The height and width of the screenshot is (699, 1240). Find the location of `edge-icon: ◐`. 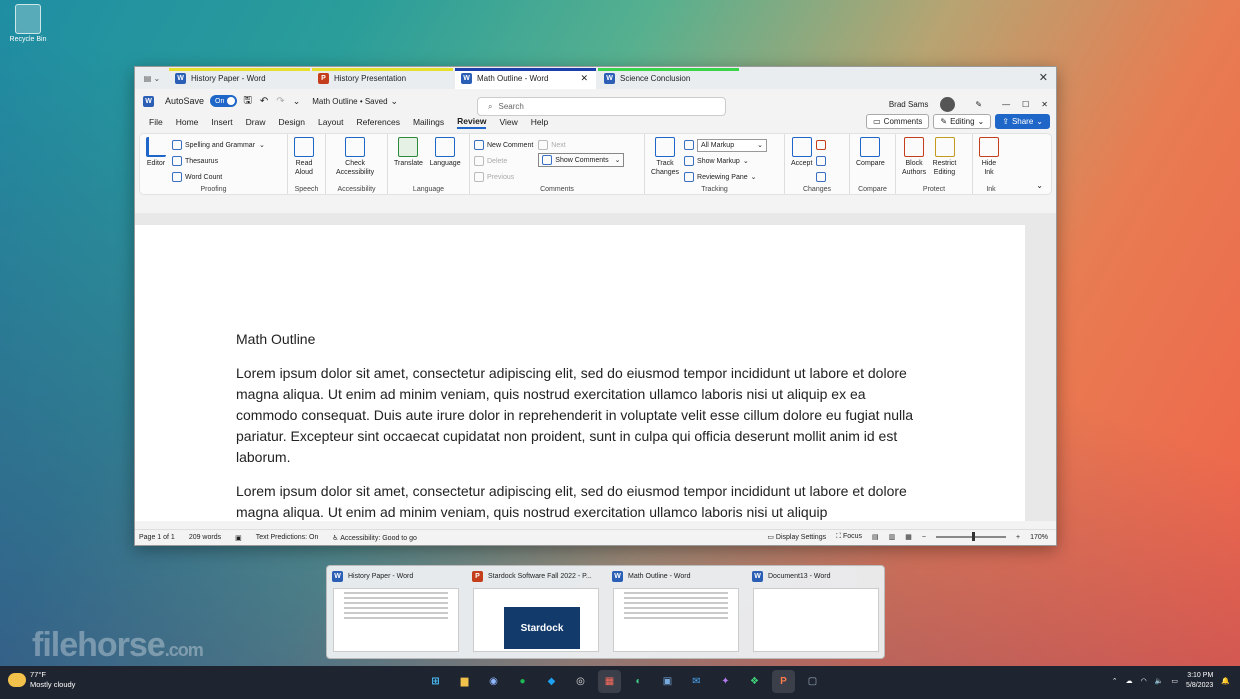

edge-icon: ◐ is located at coordinates (638, 681).